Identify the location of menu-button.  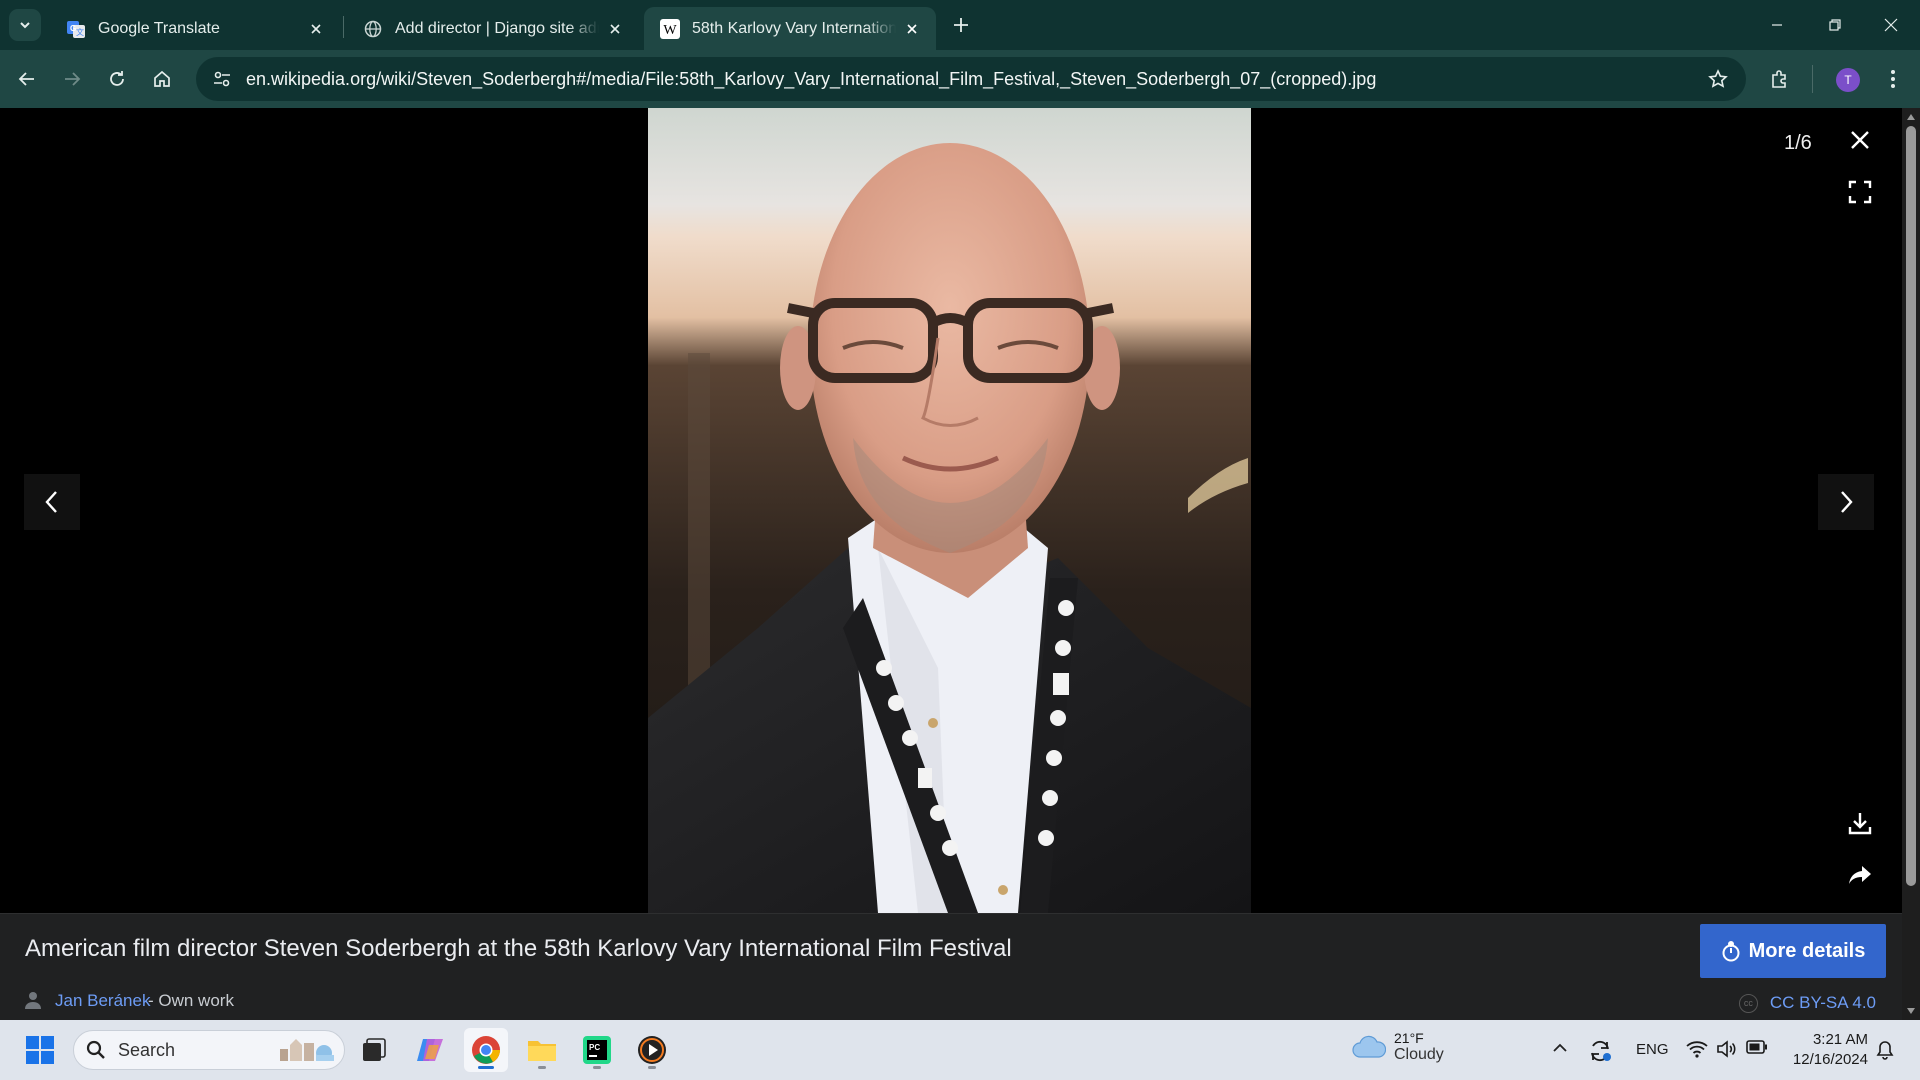
(1893, 79).